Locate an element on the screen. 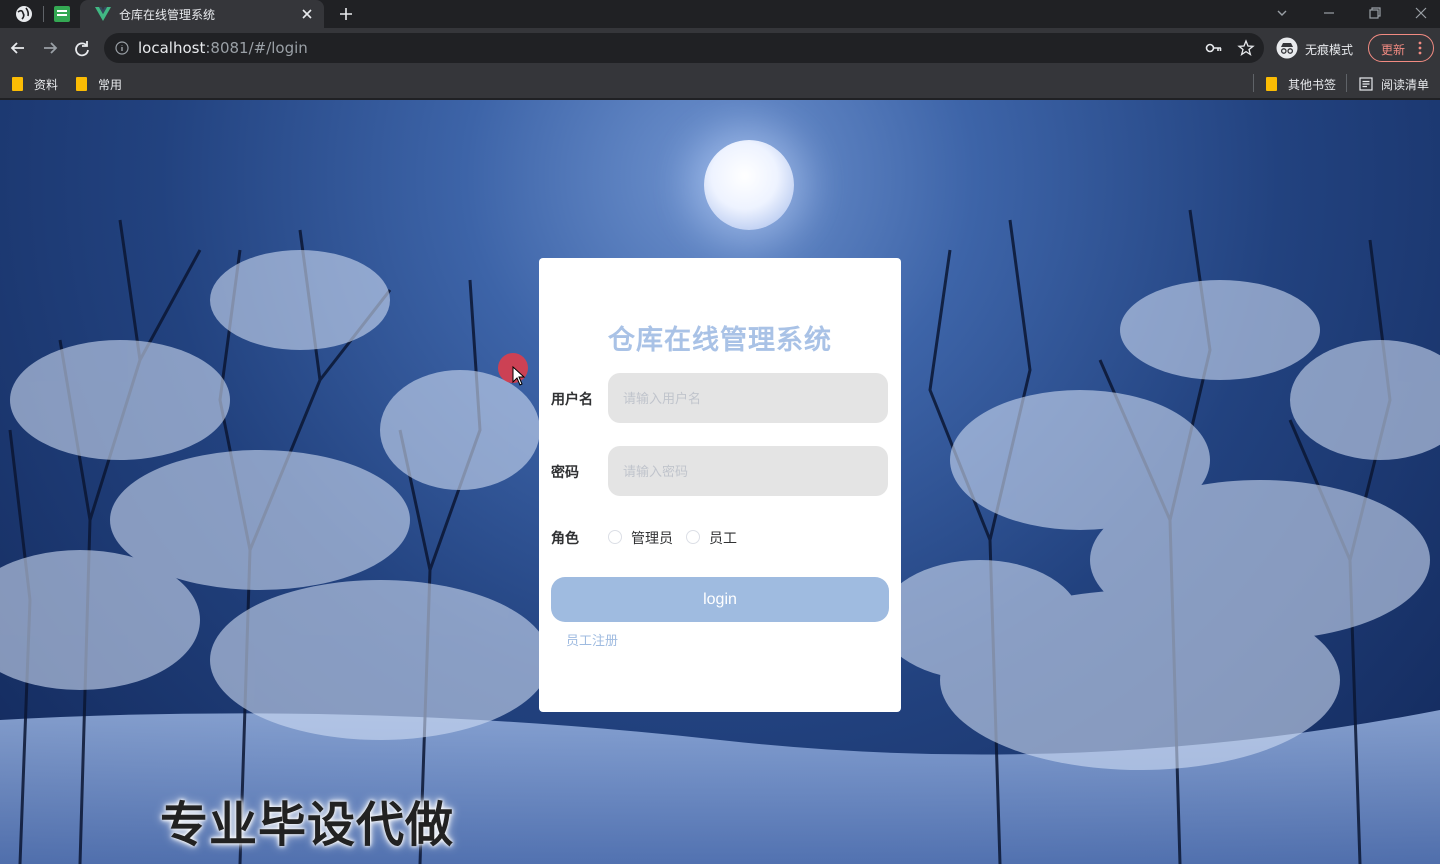 The image size is (1440, 864). bookmark-label: 资料 is located at coordinates (46, 85).